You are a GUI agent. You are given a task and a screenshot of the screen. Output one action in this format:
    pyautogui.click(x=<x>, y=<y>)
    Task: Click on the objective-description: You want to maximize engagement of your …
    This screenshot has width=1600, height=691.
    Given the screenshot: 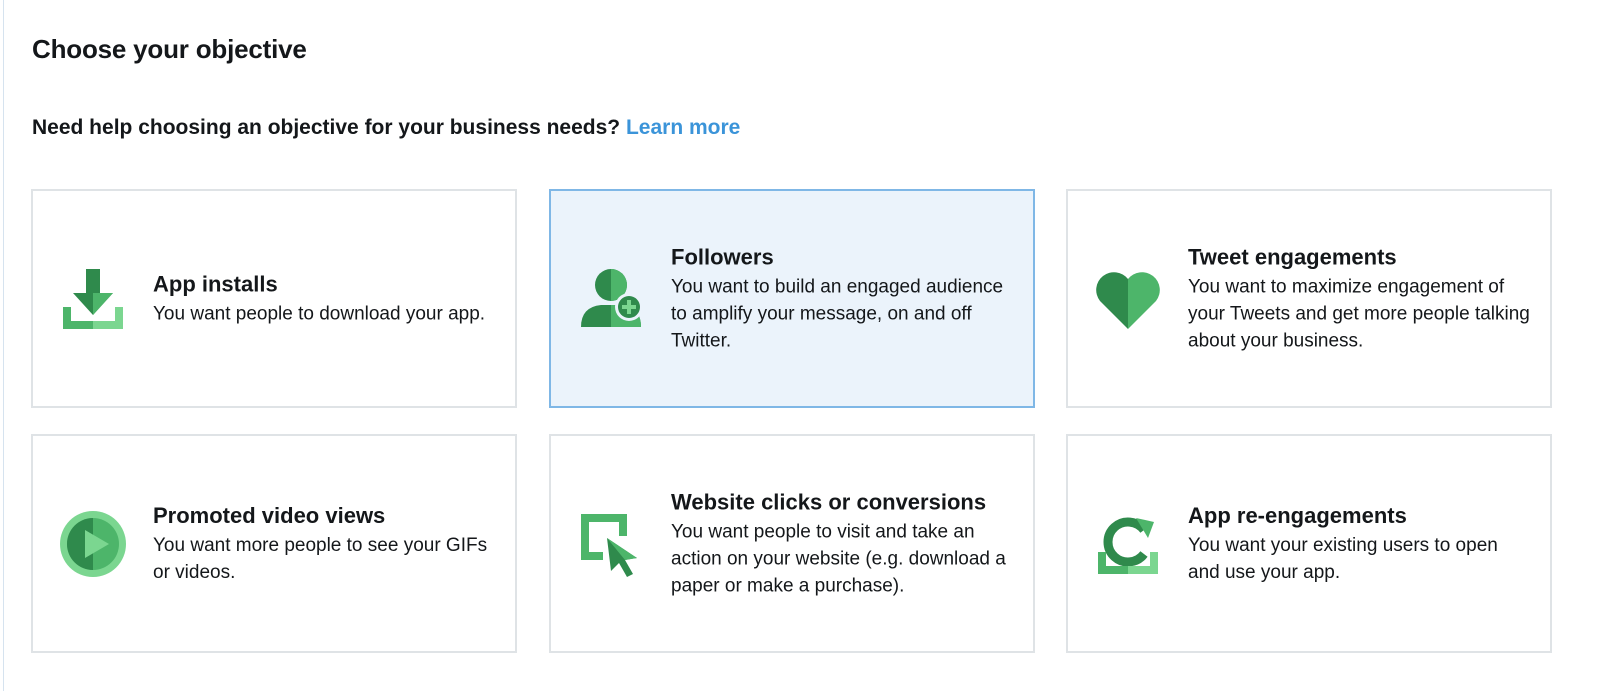 What is the action you would take?
    pyautogui.click(x=1359, y=313)
    